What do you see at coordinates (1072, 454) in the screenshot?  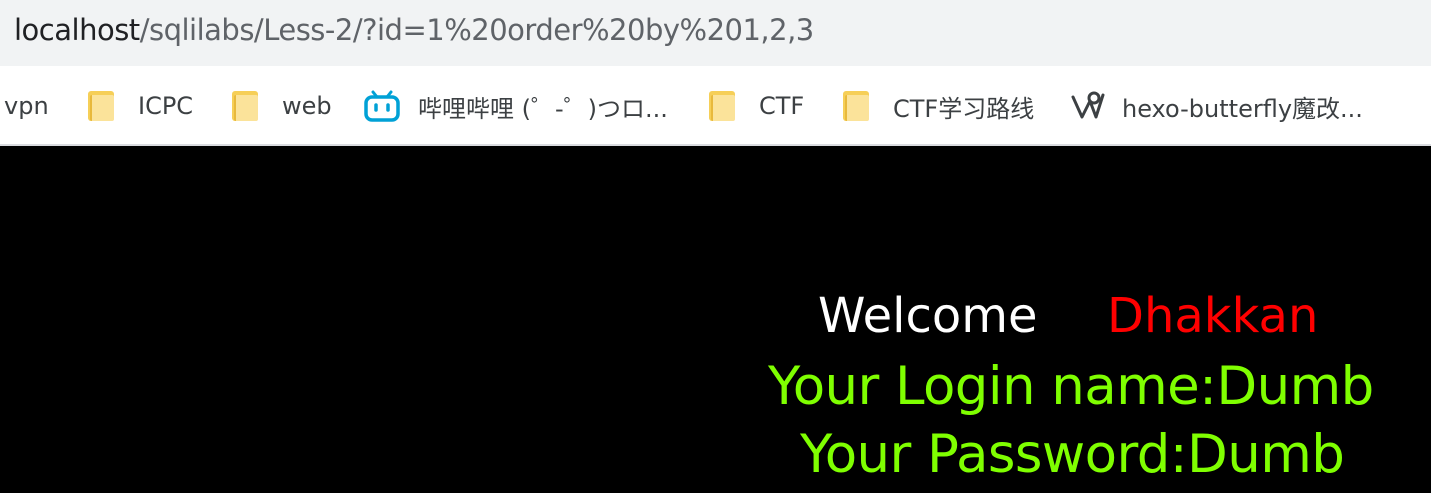 I see `password-result: Your Password:Dumb` at bounding box center [1072, 454].